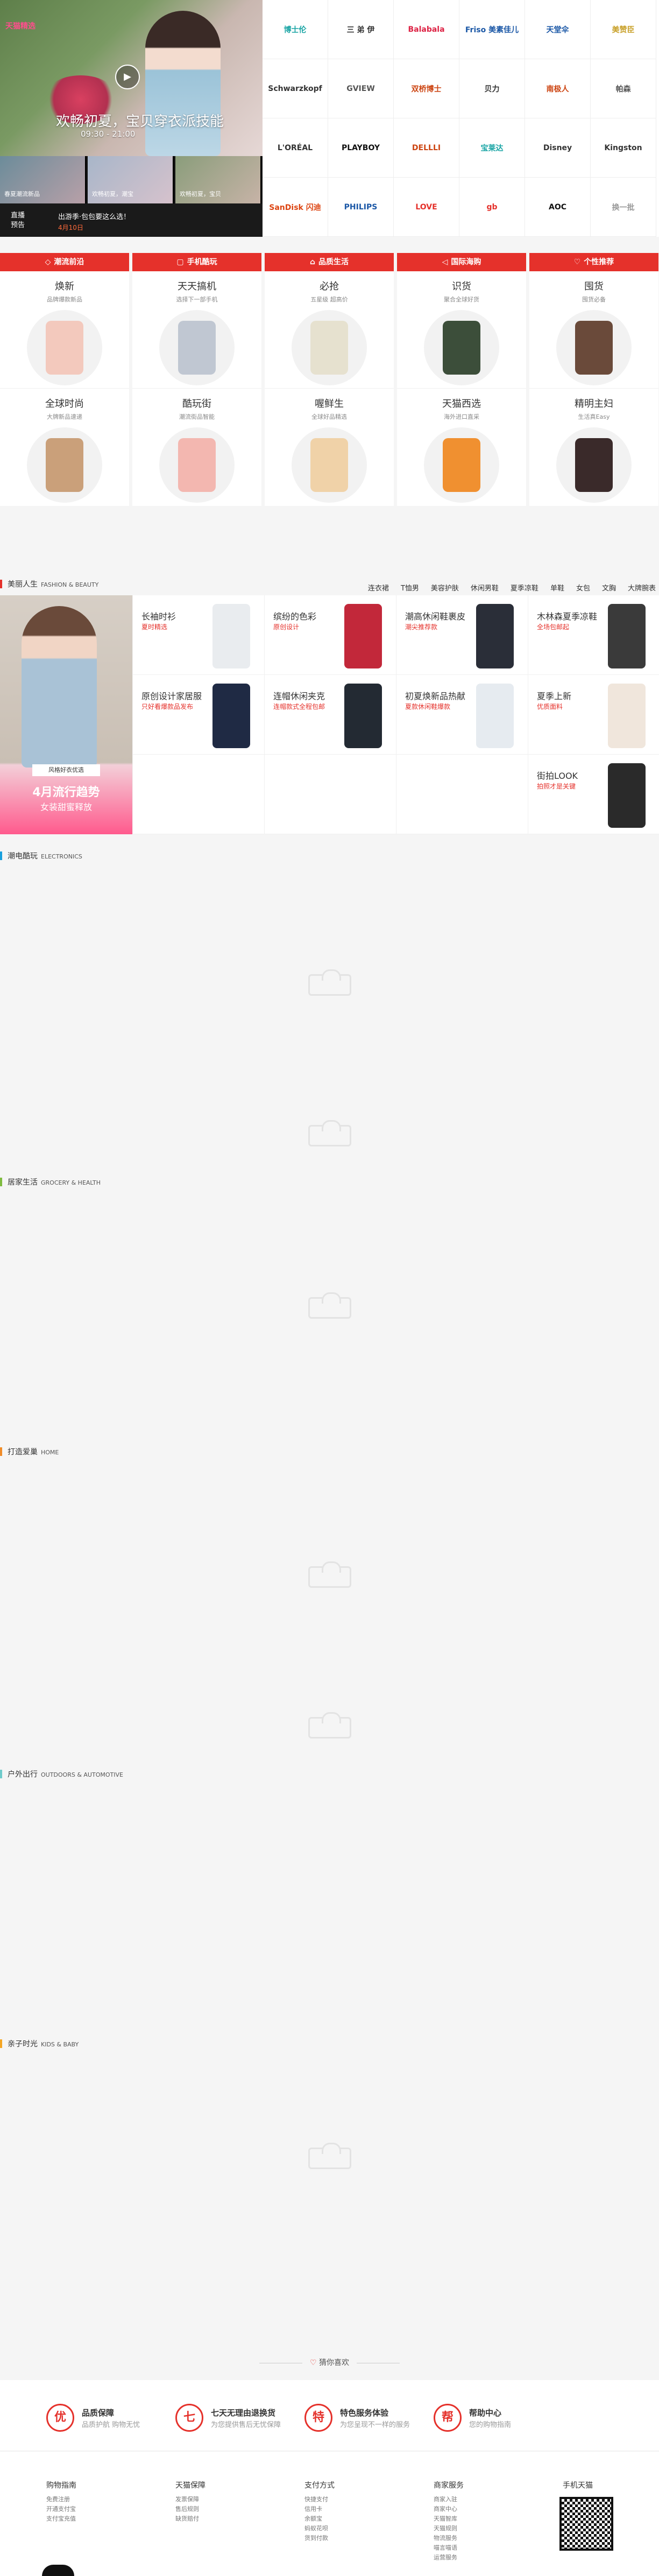  What do you see at coordinates (329, 262) in the screenshot?
I see `channel-header: ⌂ 品质生活` at bounding box center [329, 262].